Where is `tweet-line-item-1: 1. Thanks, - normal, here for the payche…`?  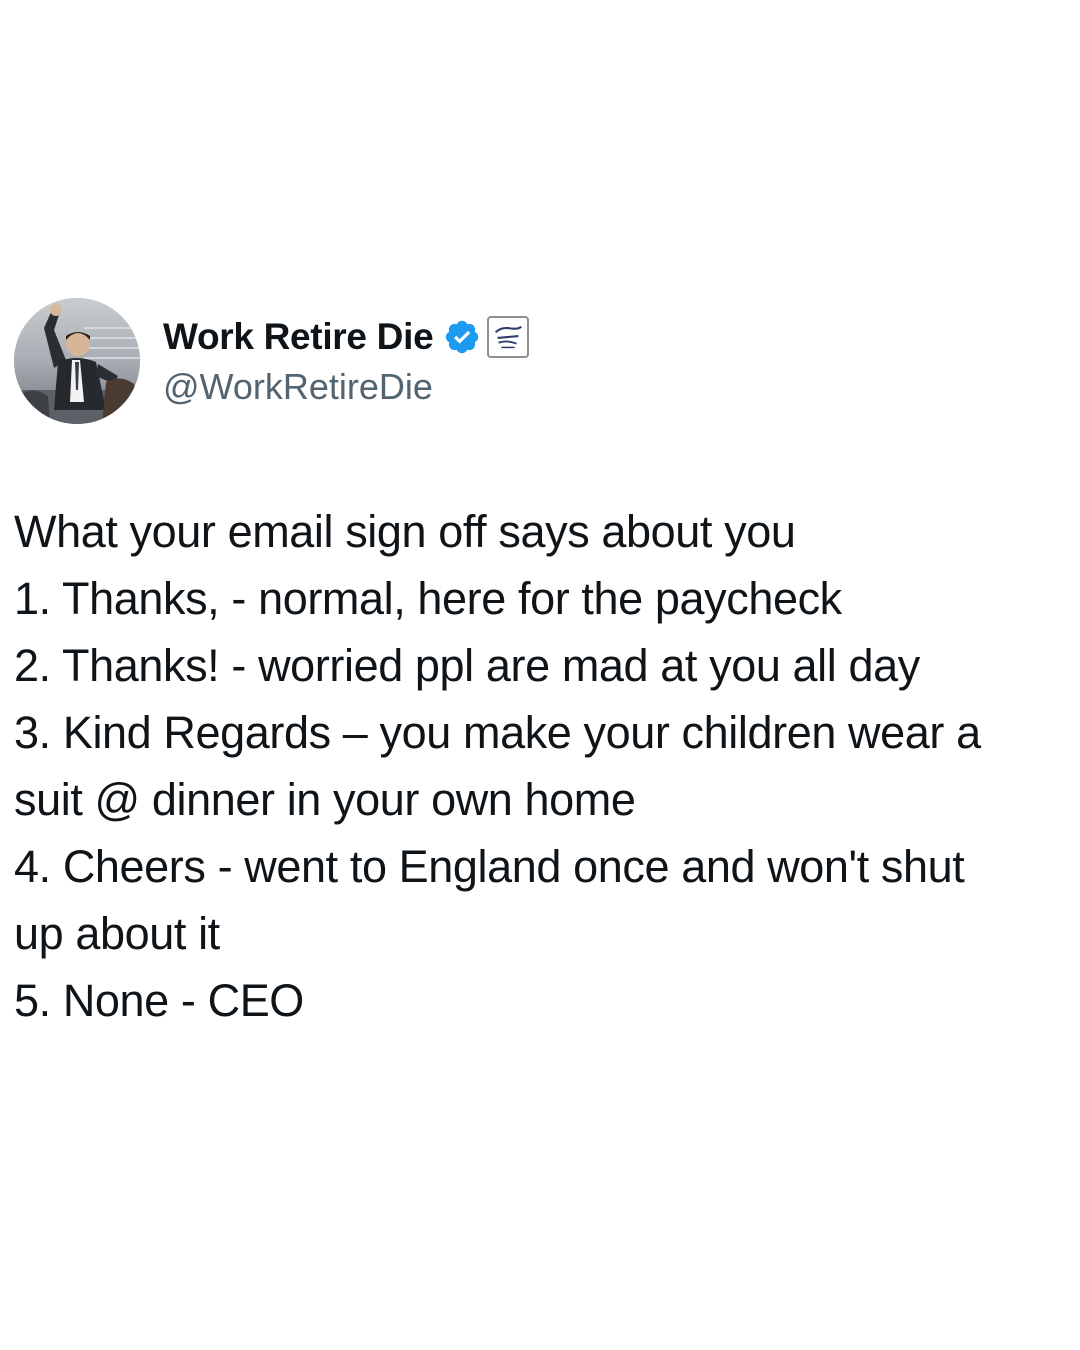
tweet-line-item-1: 1. Thanks, - normal, here for the payche… is located at coordinates (428, 598).